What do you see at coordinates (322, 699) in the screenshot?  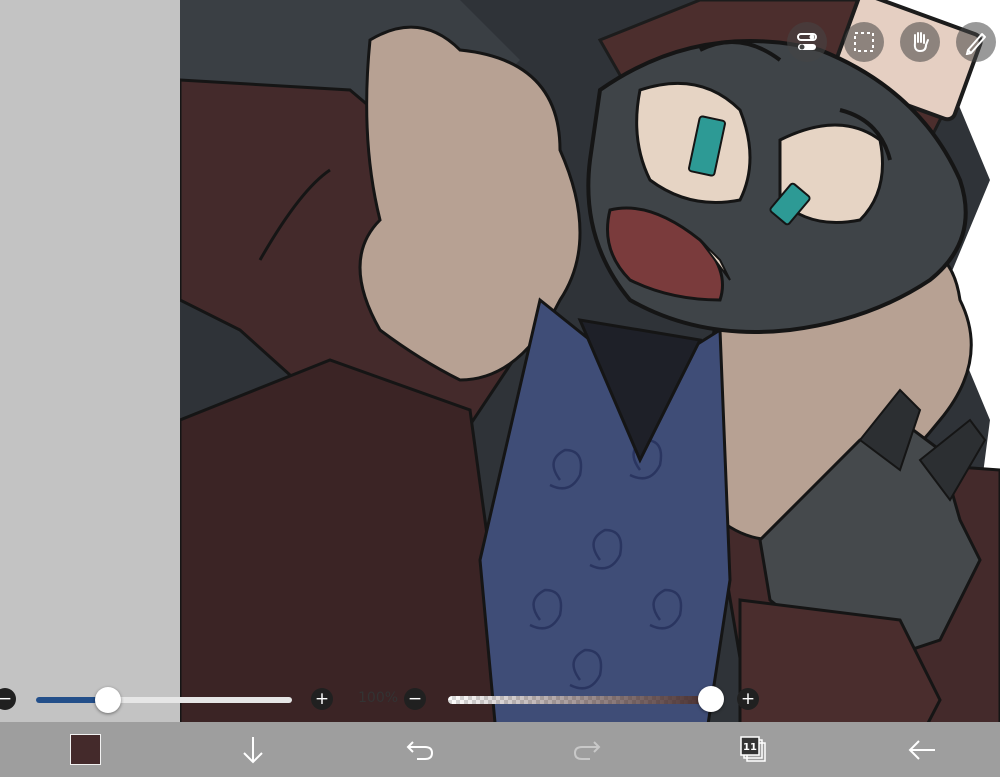 I see `brush-size-increase-button: +` at bounding box center [322, 699].